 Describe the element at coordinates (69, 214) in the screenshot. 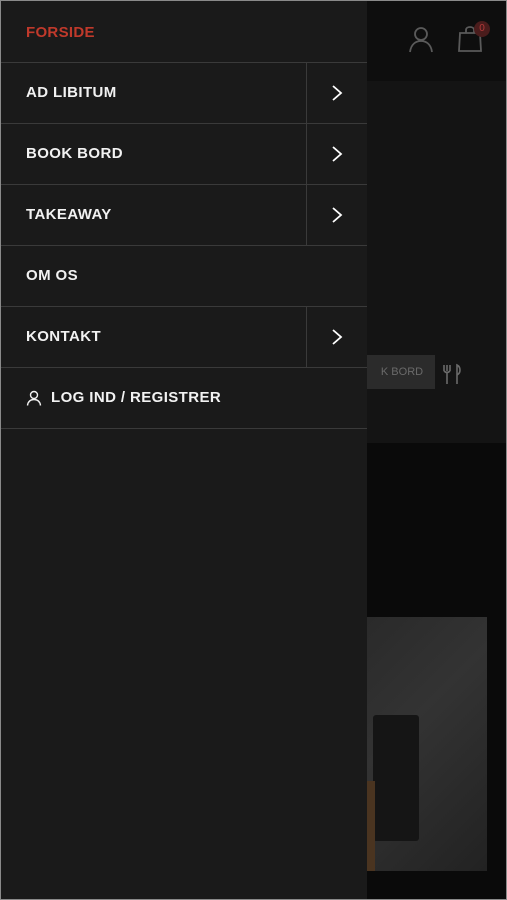

I see `menu-item-label: TAKEAWAY` at that location.